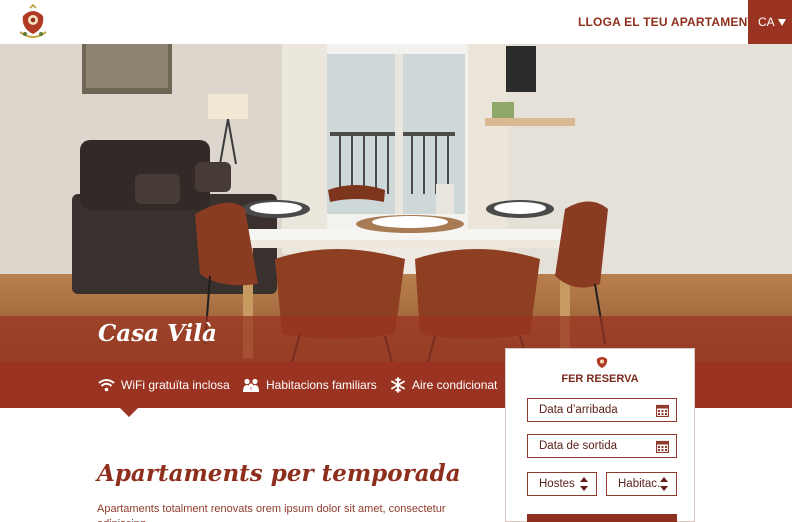  I want to click on section-heading: Apartaments per temporada, so click(279, 473).